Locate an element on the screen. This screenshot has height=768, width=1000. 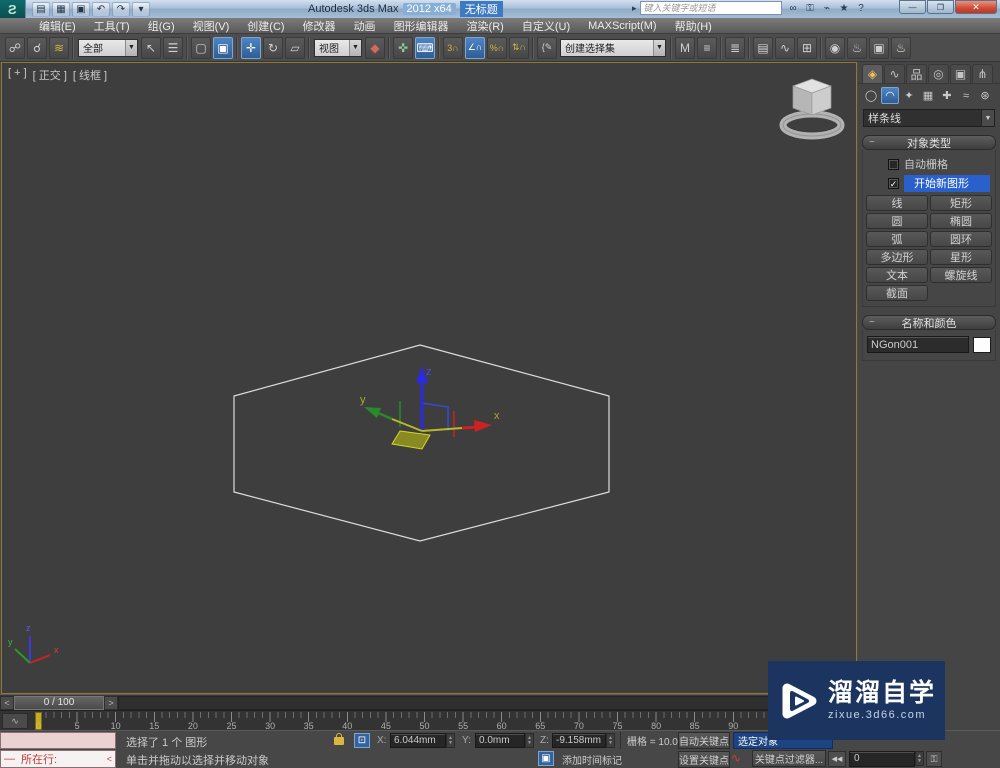
absolute-mode-toggle-icon: ⊡ is located at coordinates (362, 740).